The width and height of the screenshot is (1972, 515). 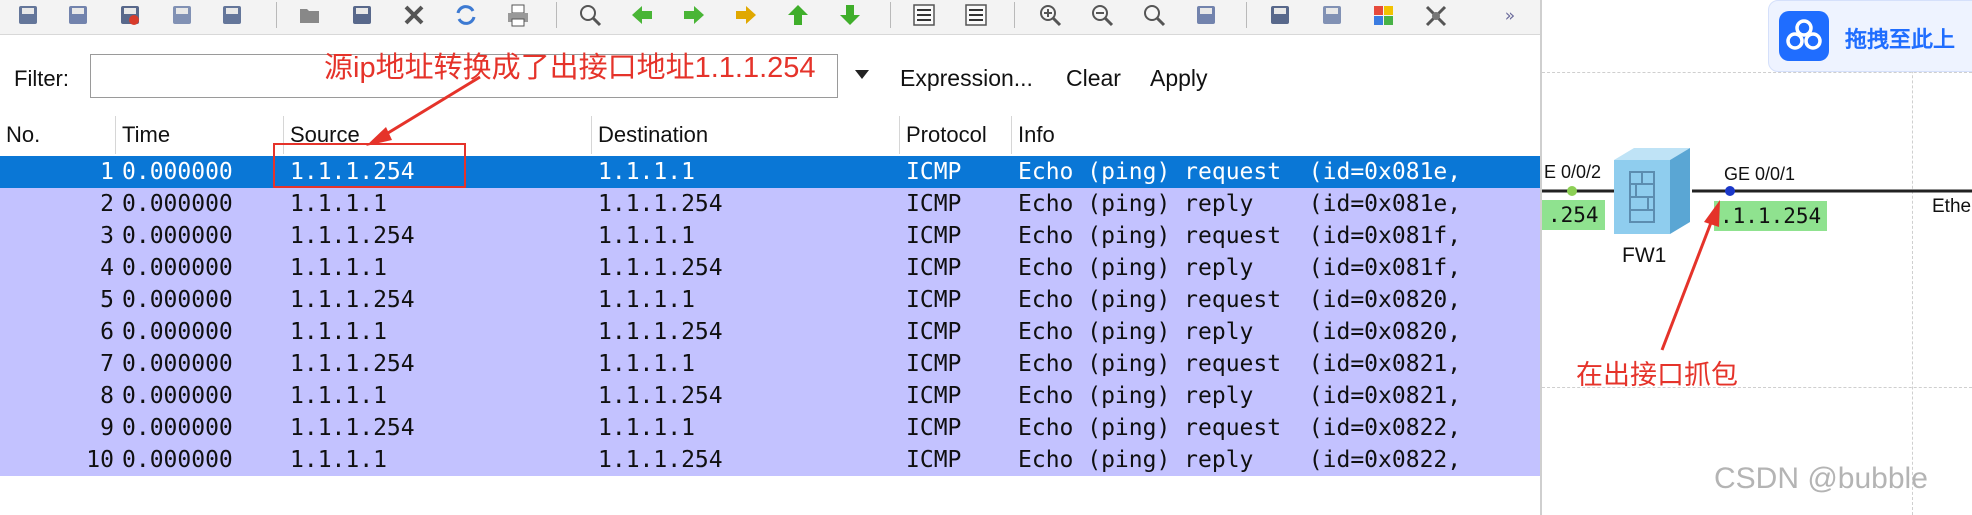 I want to click on preferences-icon, so click(x=1436, y=15).